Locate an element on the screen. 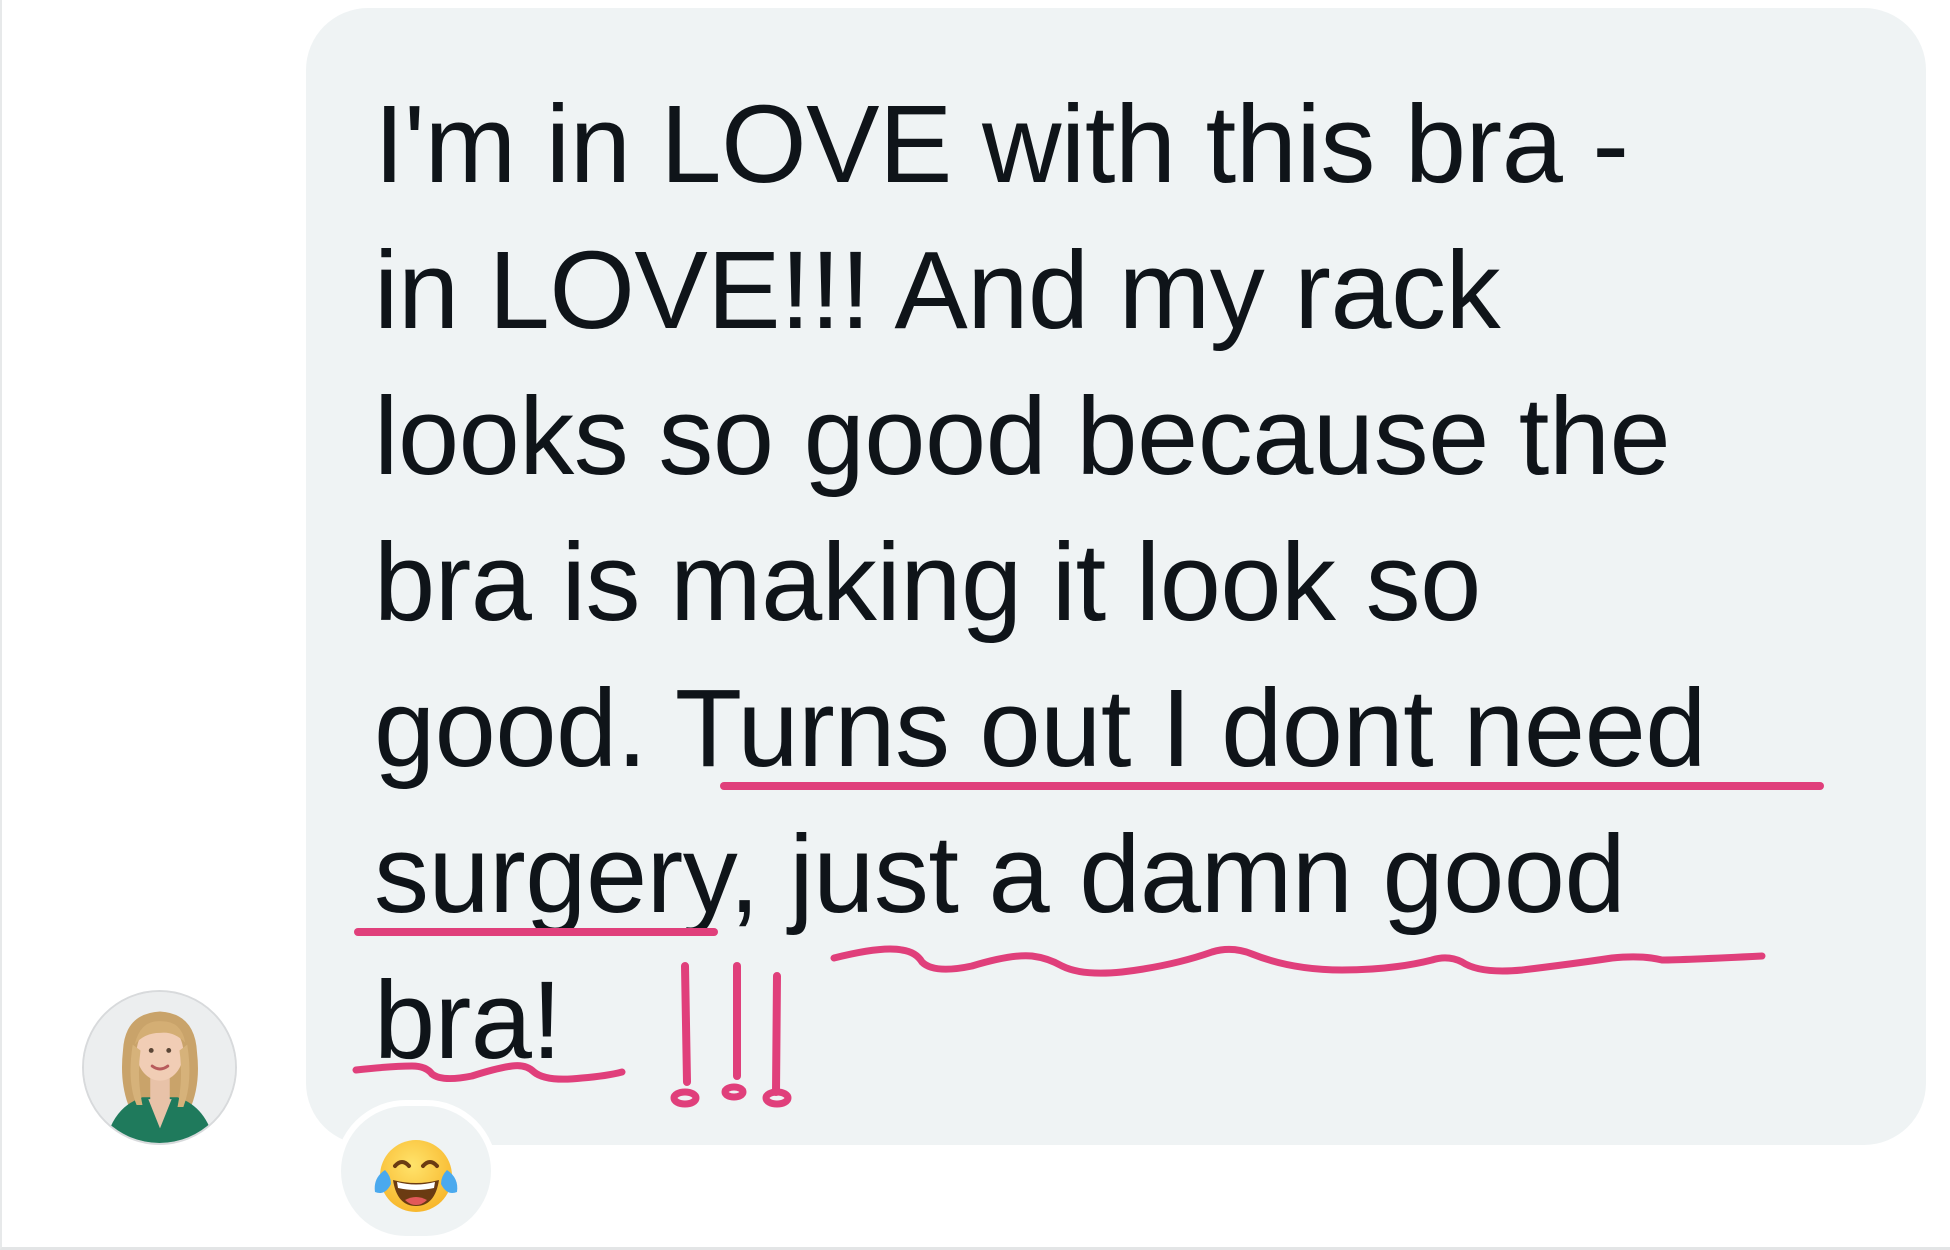  face-with-tears-of-joy-icon is located at coordinates (416, 1176).